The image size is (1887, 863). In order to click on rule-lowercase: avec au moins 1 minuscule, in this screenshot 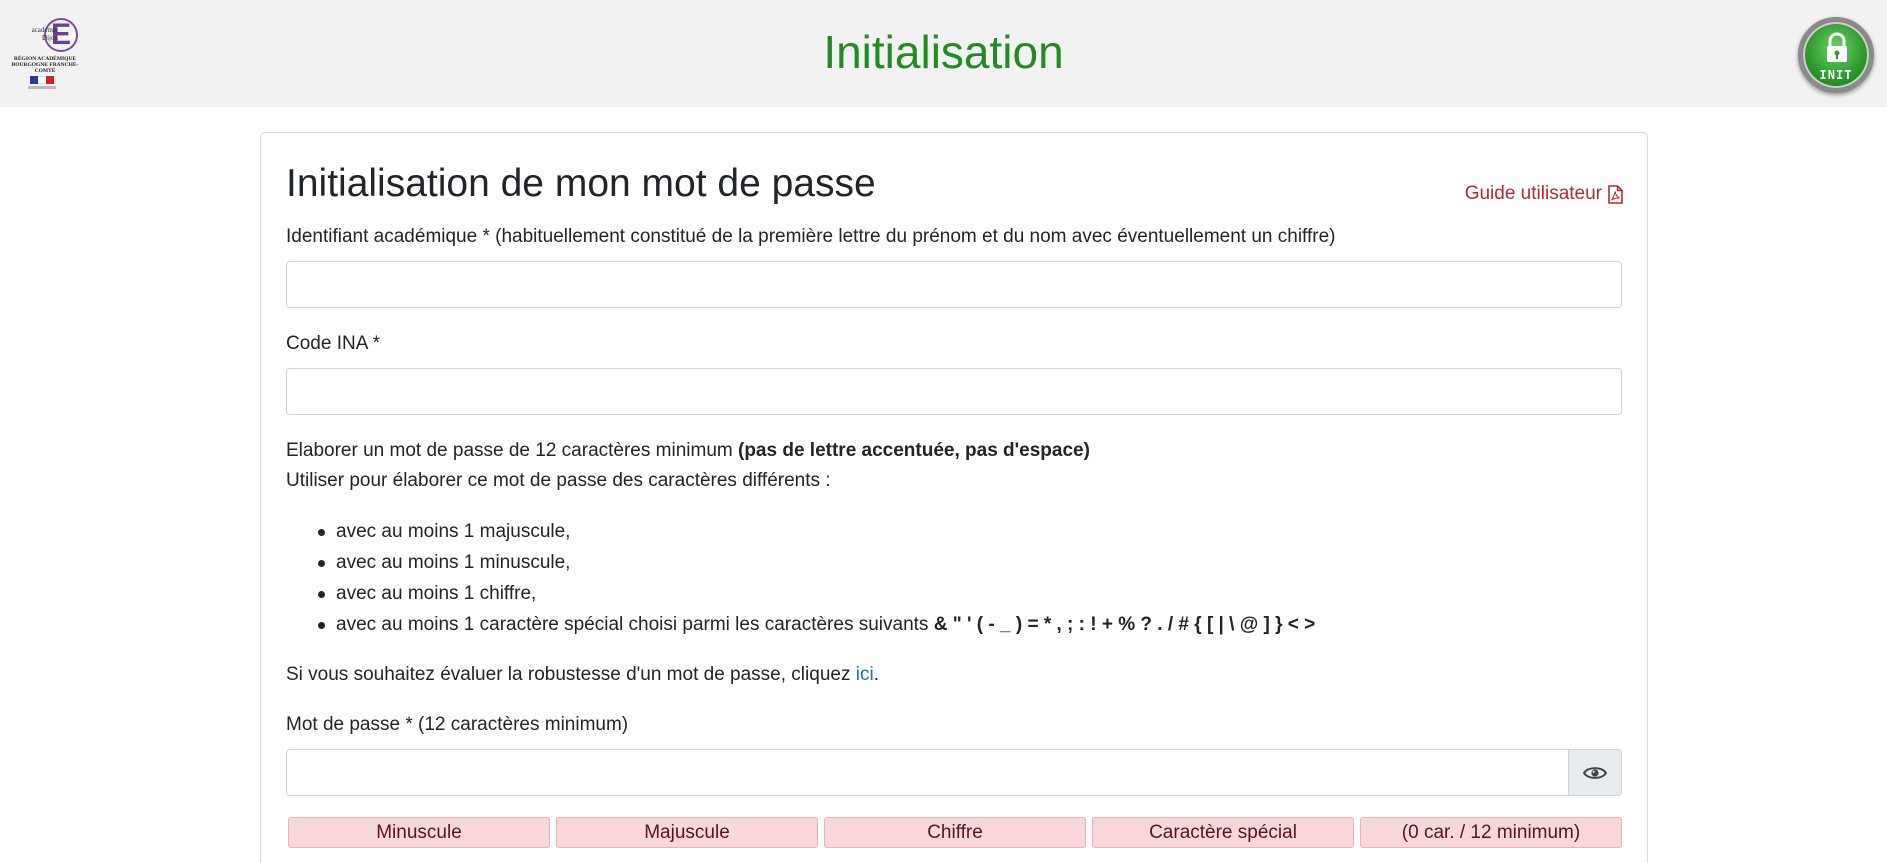, I will do `click(816, 562)`.